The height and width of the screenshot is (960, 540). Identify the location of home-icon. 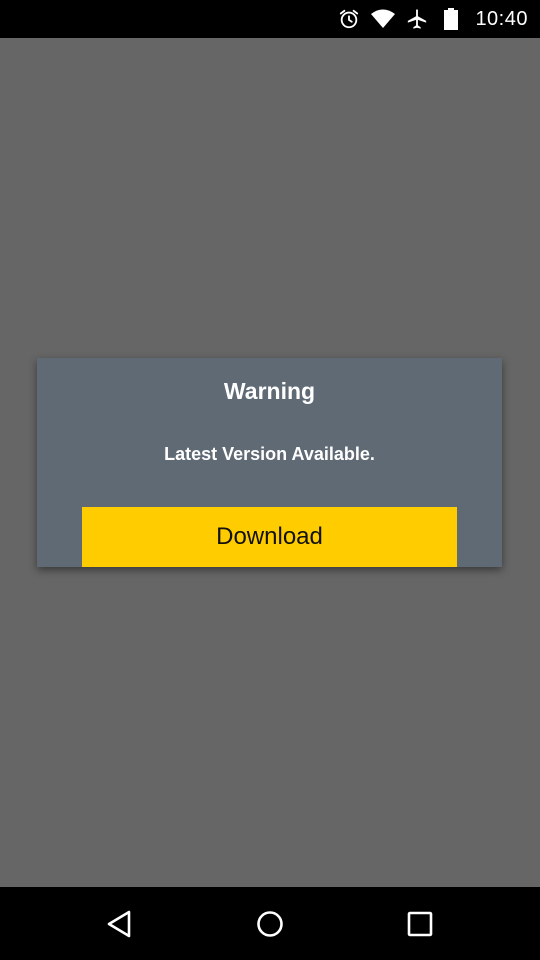
(270, 923).